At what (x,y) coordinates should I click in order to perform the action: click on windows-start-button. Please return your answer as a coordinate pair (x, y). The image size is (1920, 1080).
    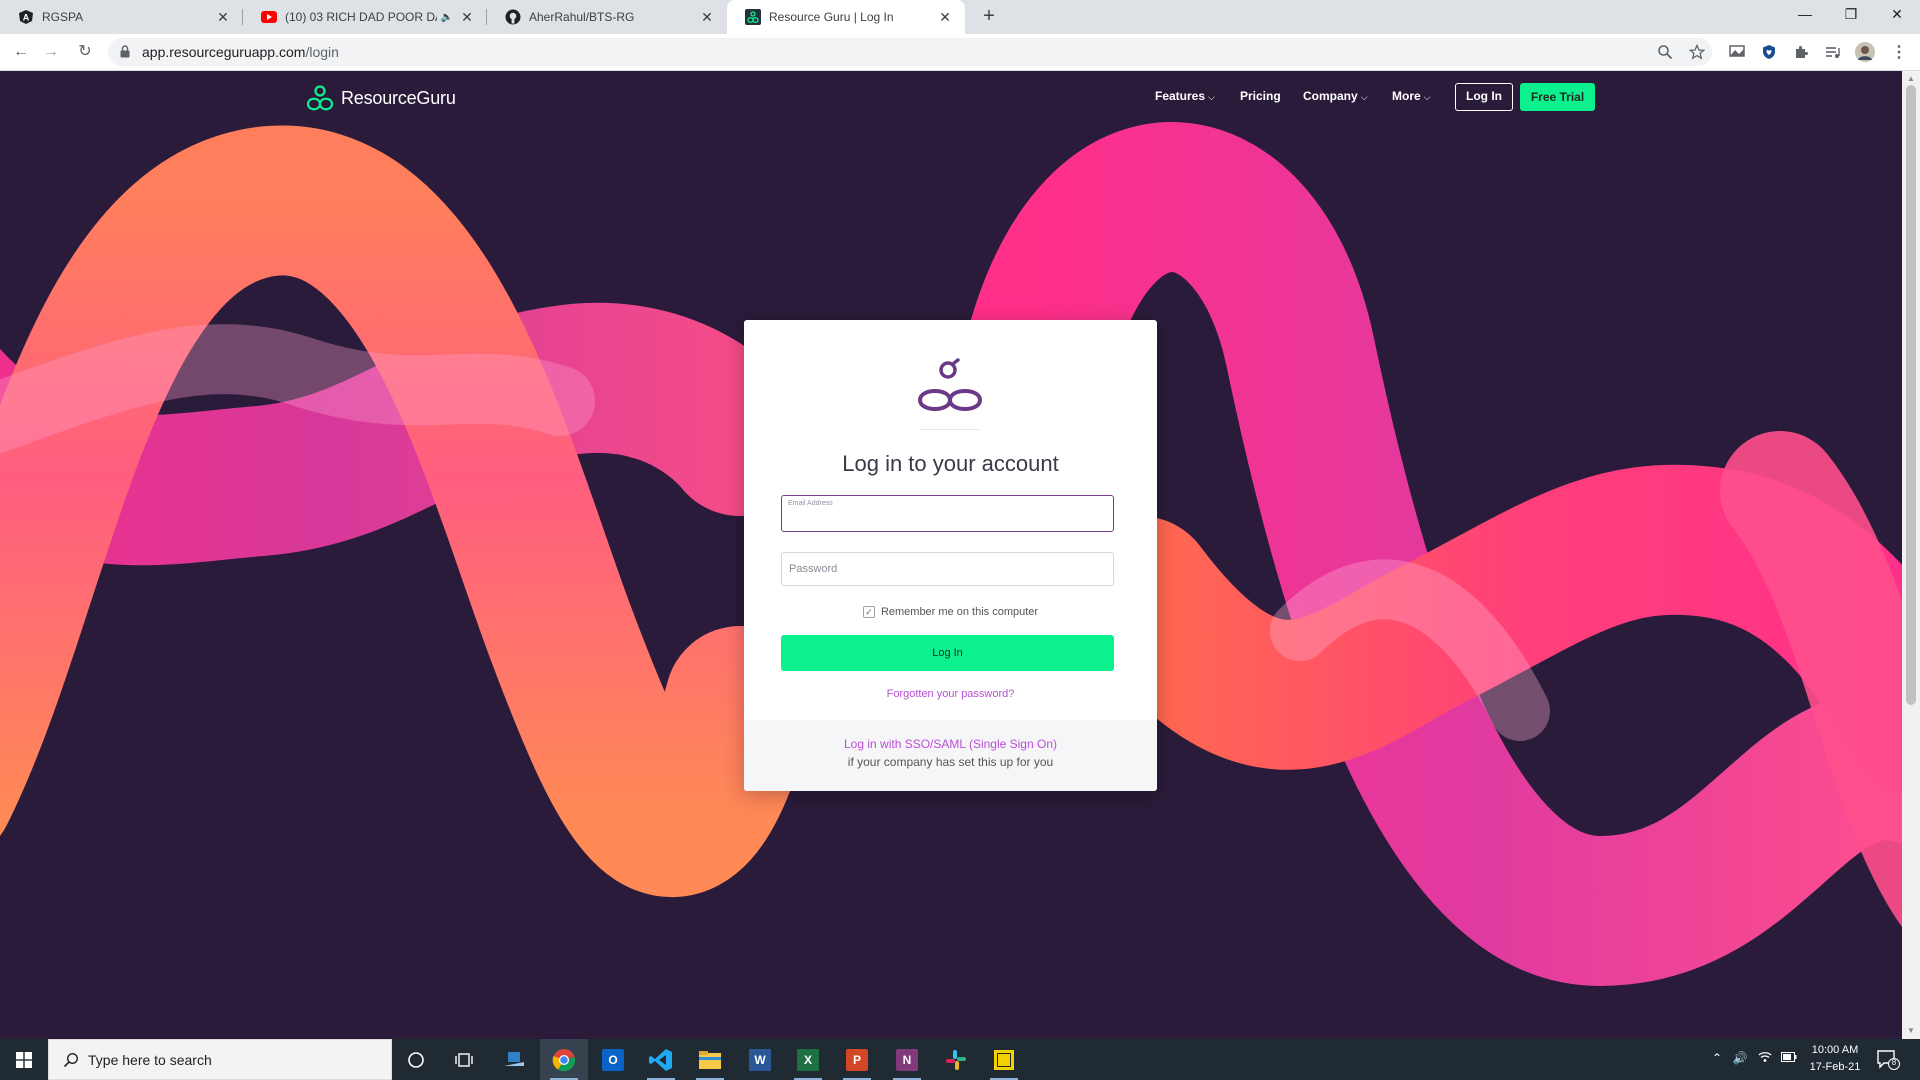
    Looking at the image, I should click on (24, 1059).